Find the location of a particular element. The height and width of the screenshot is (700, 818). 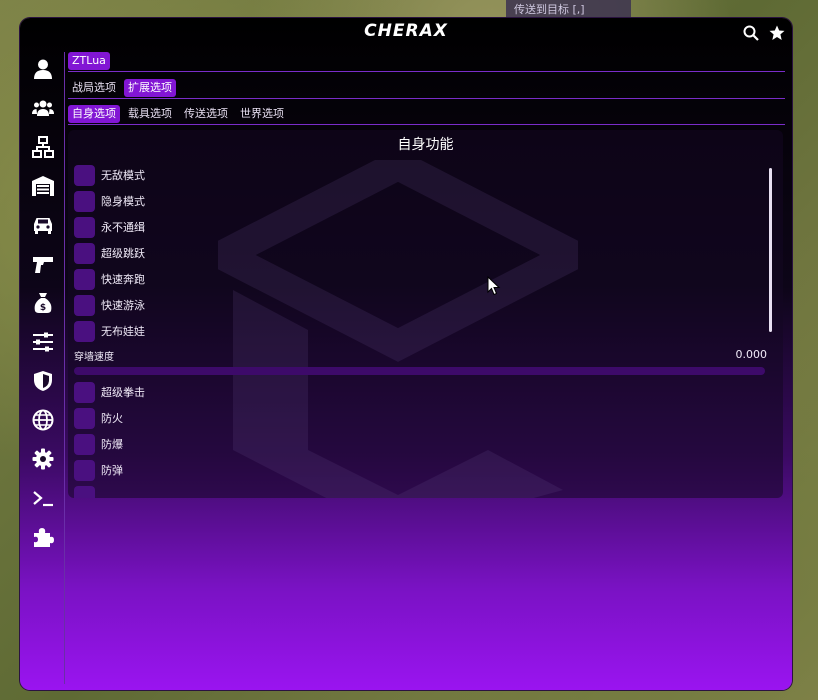

titlebar: CHERAX is located at coordinates (406, 33).